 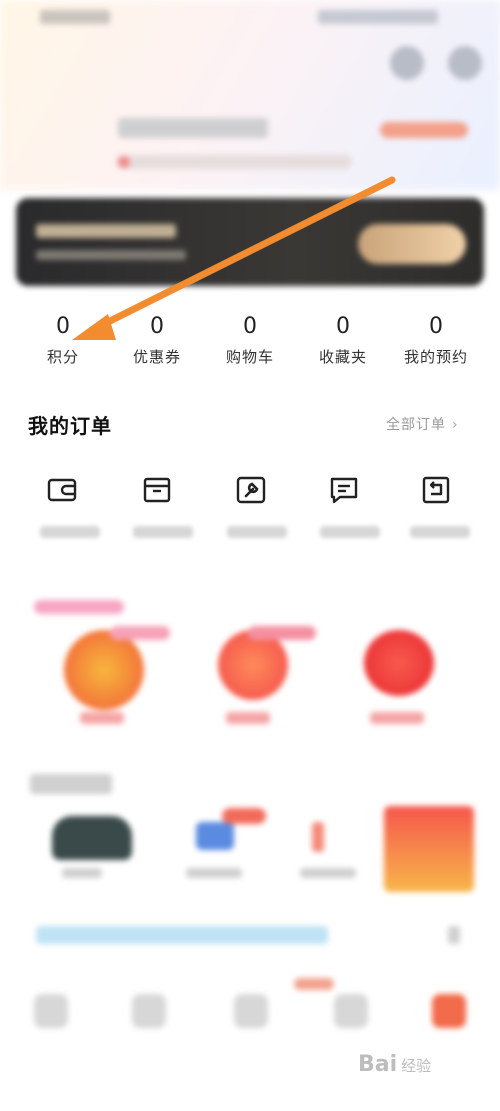 I want to click on watermark-text: Bai, so click(x=378, y=1064).